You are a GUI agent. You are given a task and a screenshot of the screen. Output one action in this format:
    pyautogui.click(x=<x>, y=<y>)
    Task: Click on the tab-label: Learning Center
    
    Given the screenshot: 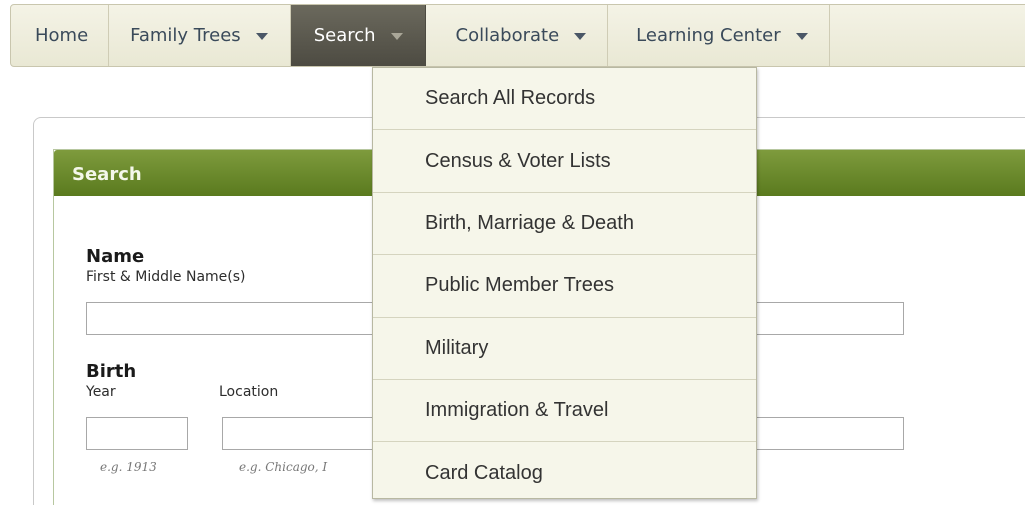 What is the action you would take?
    pyautogui.click(x=708, y=35)
    